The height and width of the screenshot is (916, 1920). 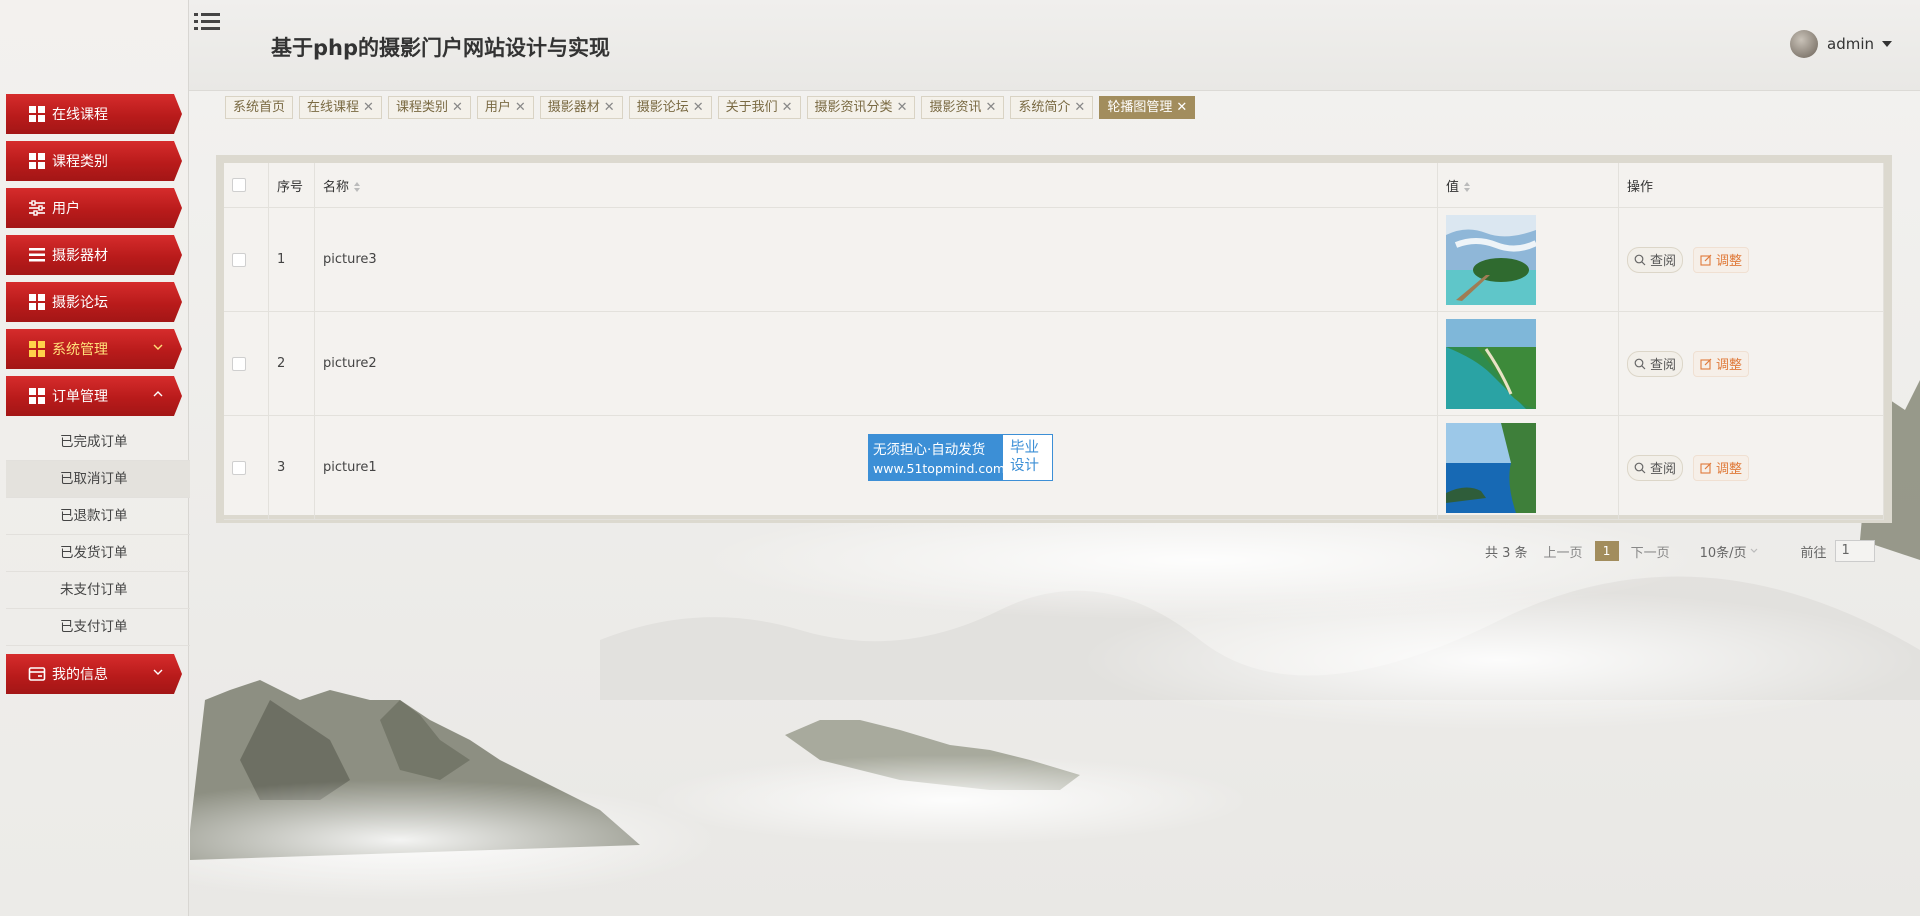 I want to click on page-title: 基于php的摄影门户网站设计与实现, so click(x=441, y=48).